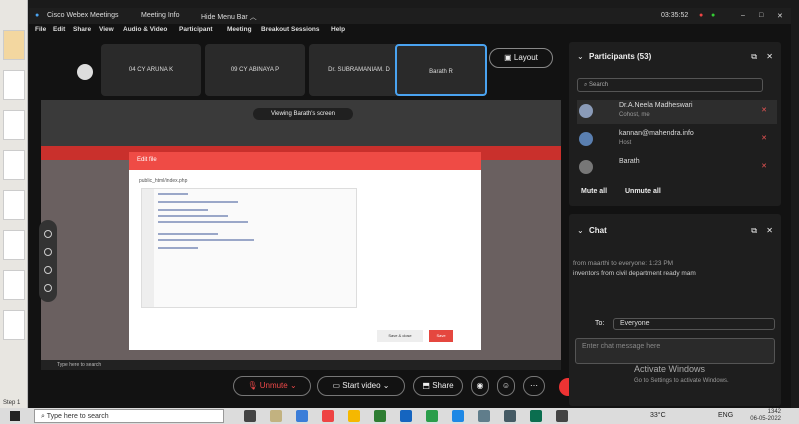 The height and width of the screenshot is (424, 799). What do you see at coordinates (594, 191) in the screenshot?
I see `mute-all-button: Mute all` at bounding box center [594, 191].